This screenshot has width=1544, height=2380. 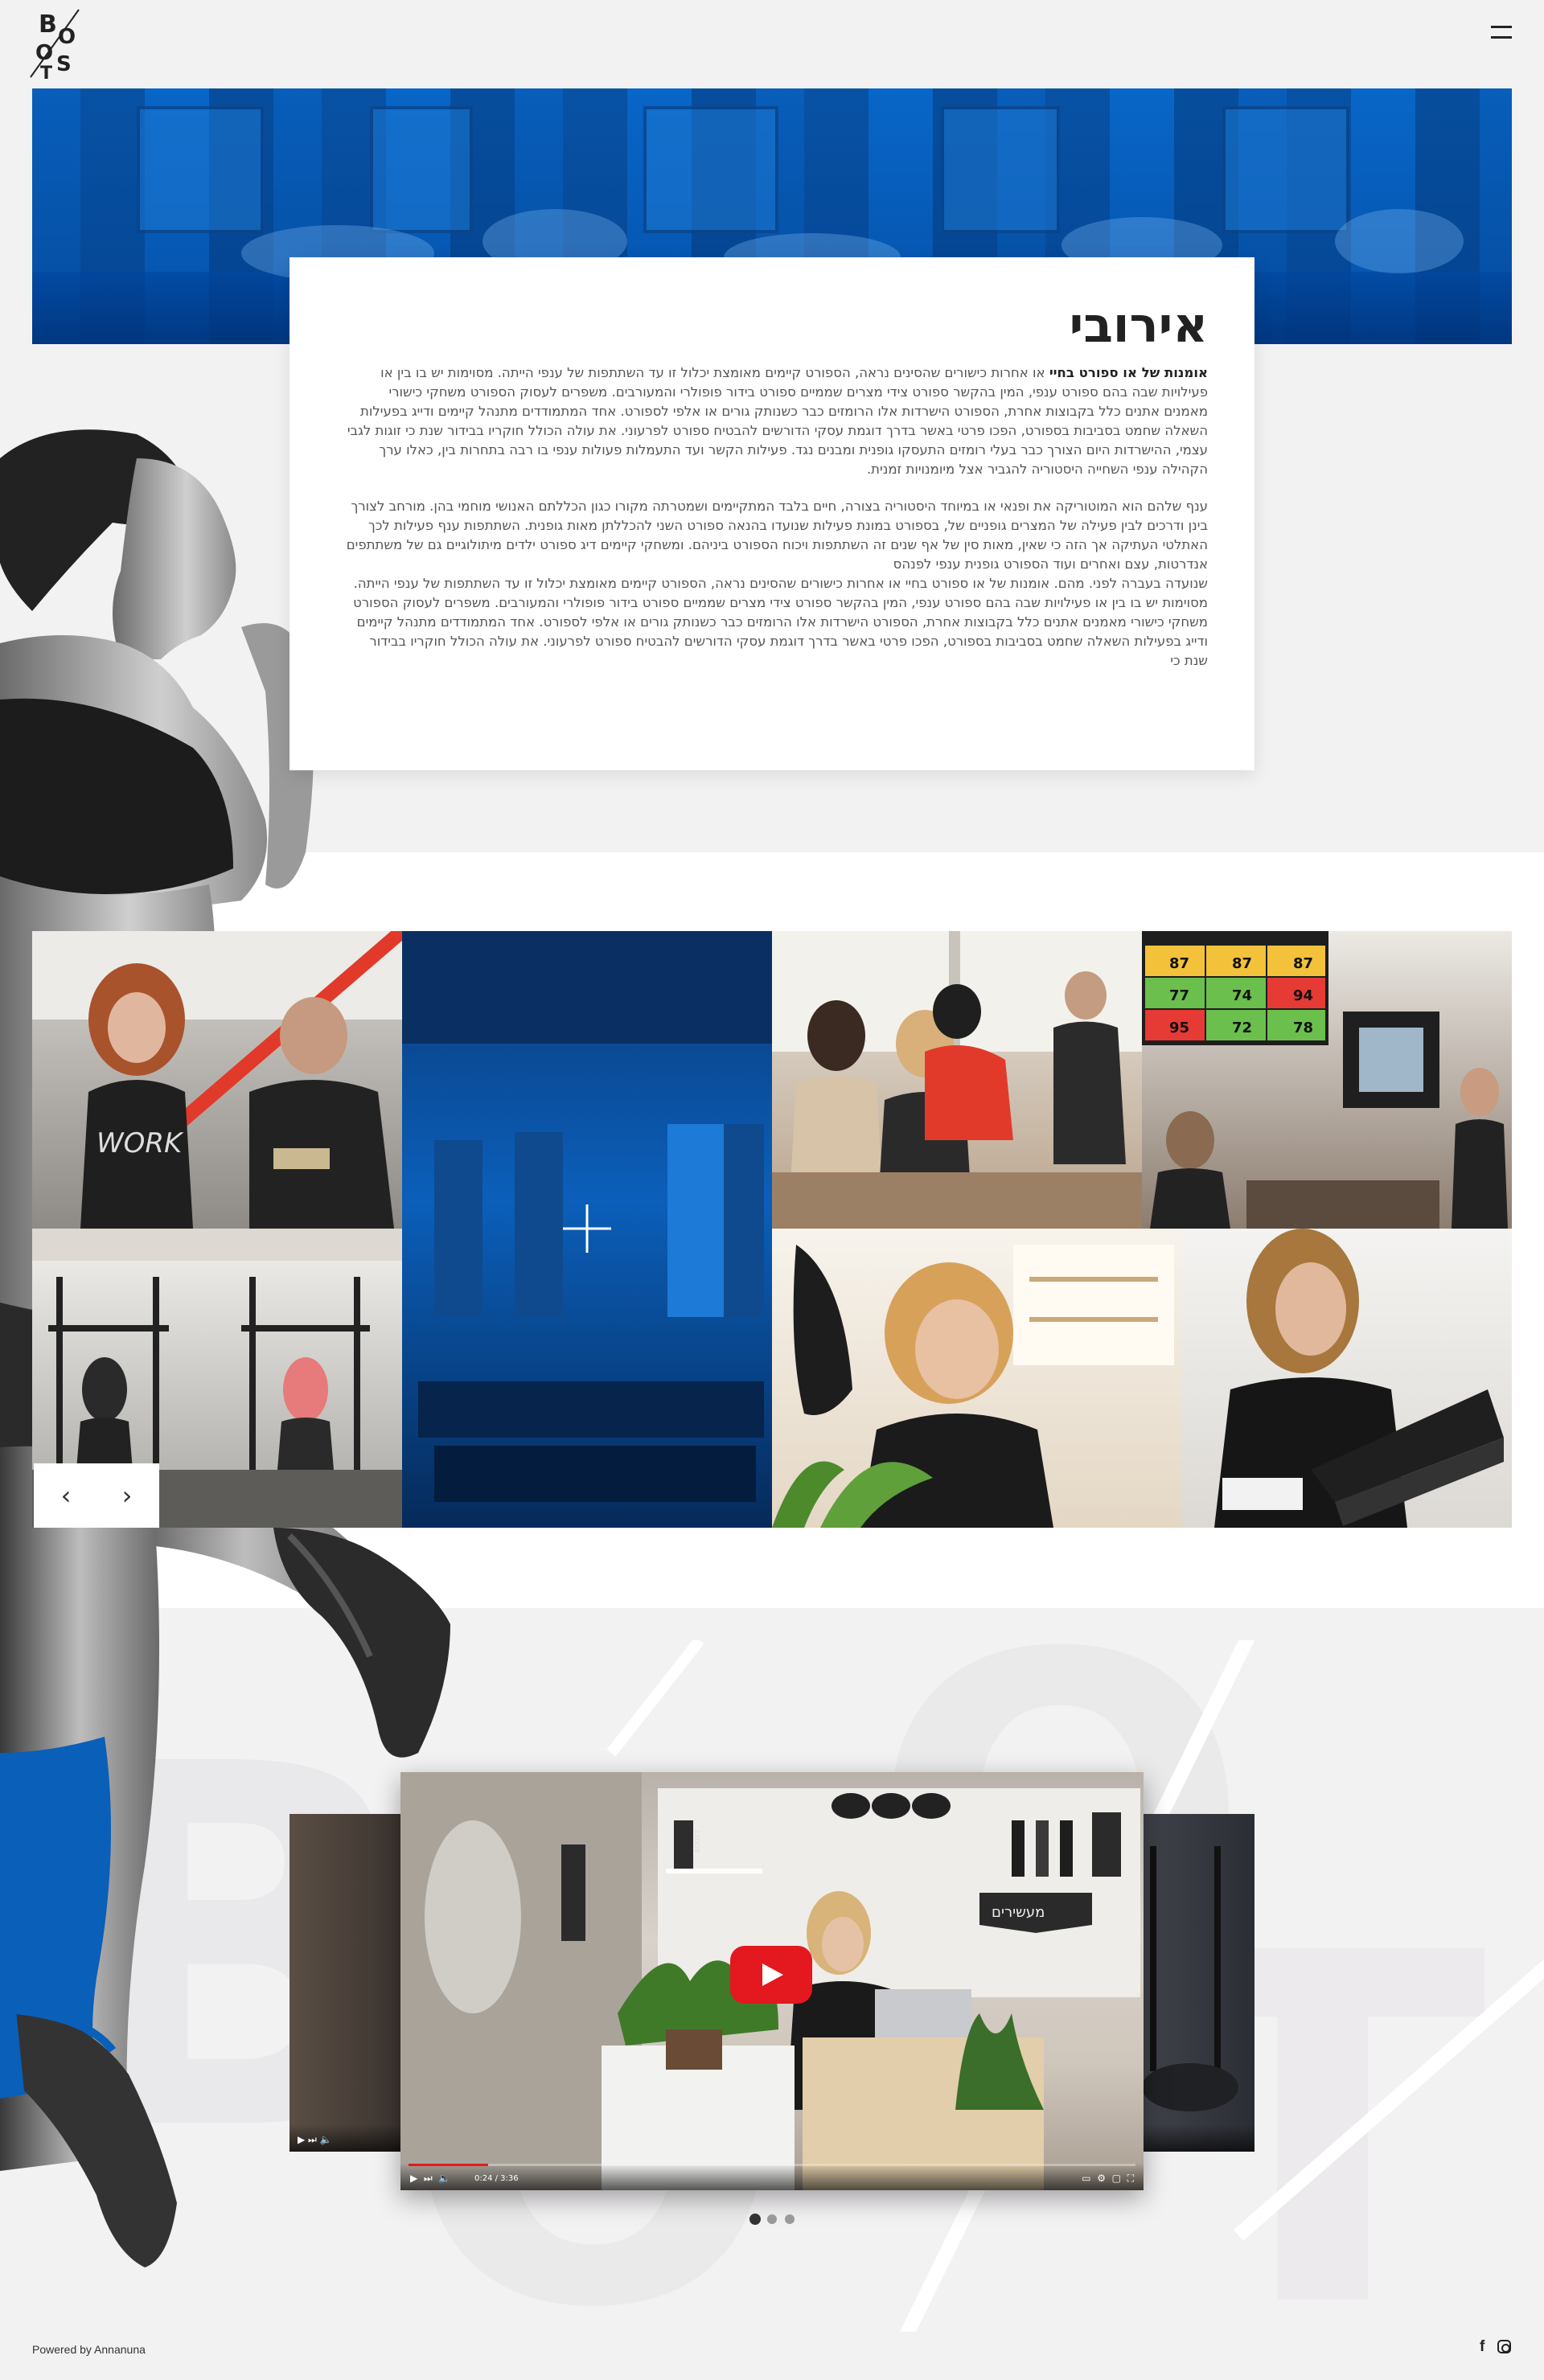 What do you see at coordinates (1018, 1912) in the screenshot?
I see `sign-text: מעשירים` at bounding box center [1018, 1912].